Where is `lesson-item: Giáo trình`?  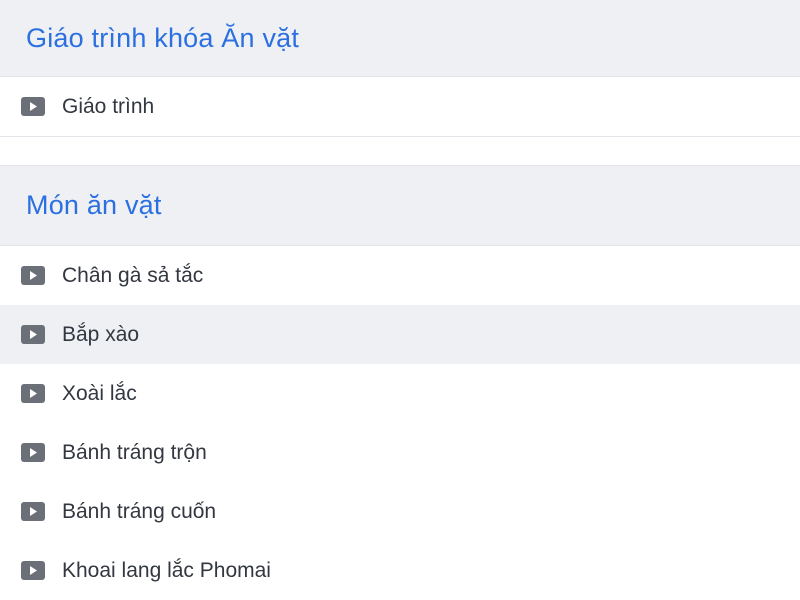
lesson-item: Giáo trình is located at coordinates (400, 106).